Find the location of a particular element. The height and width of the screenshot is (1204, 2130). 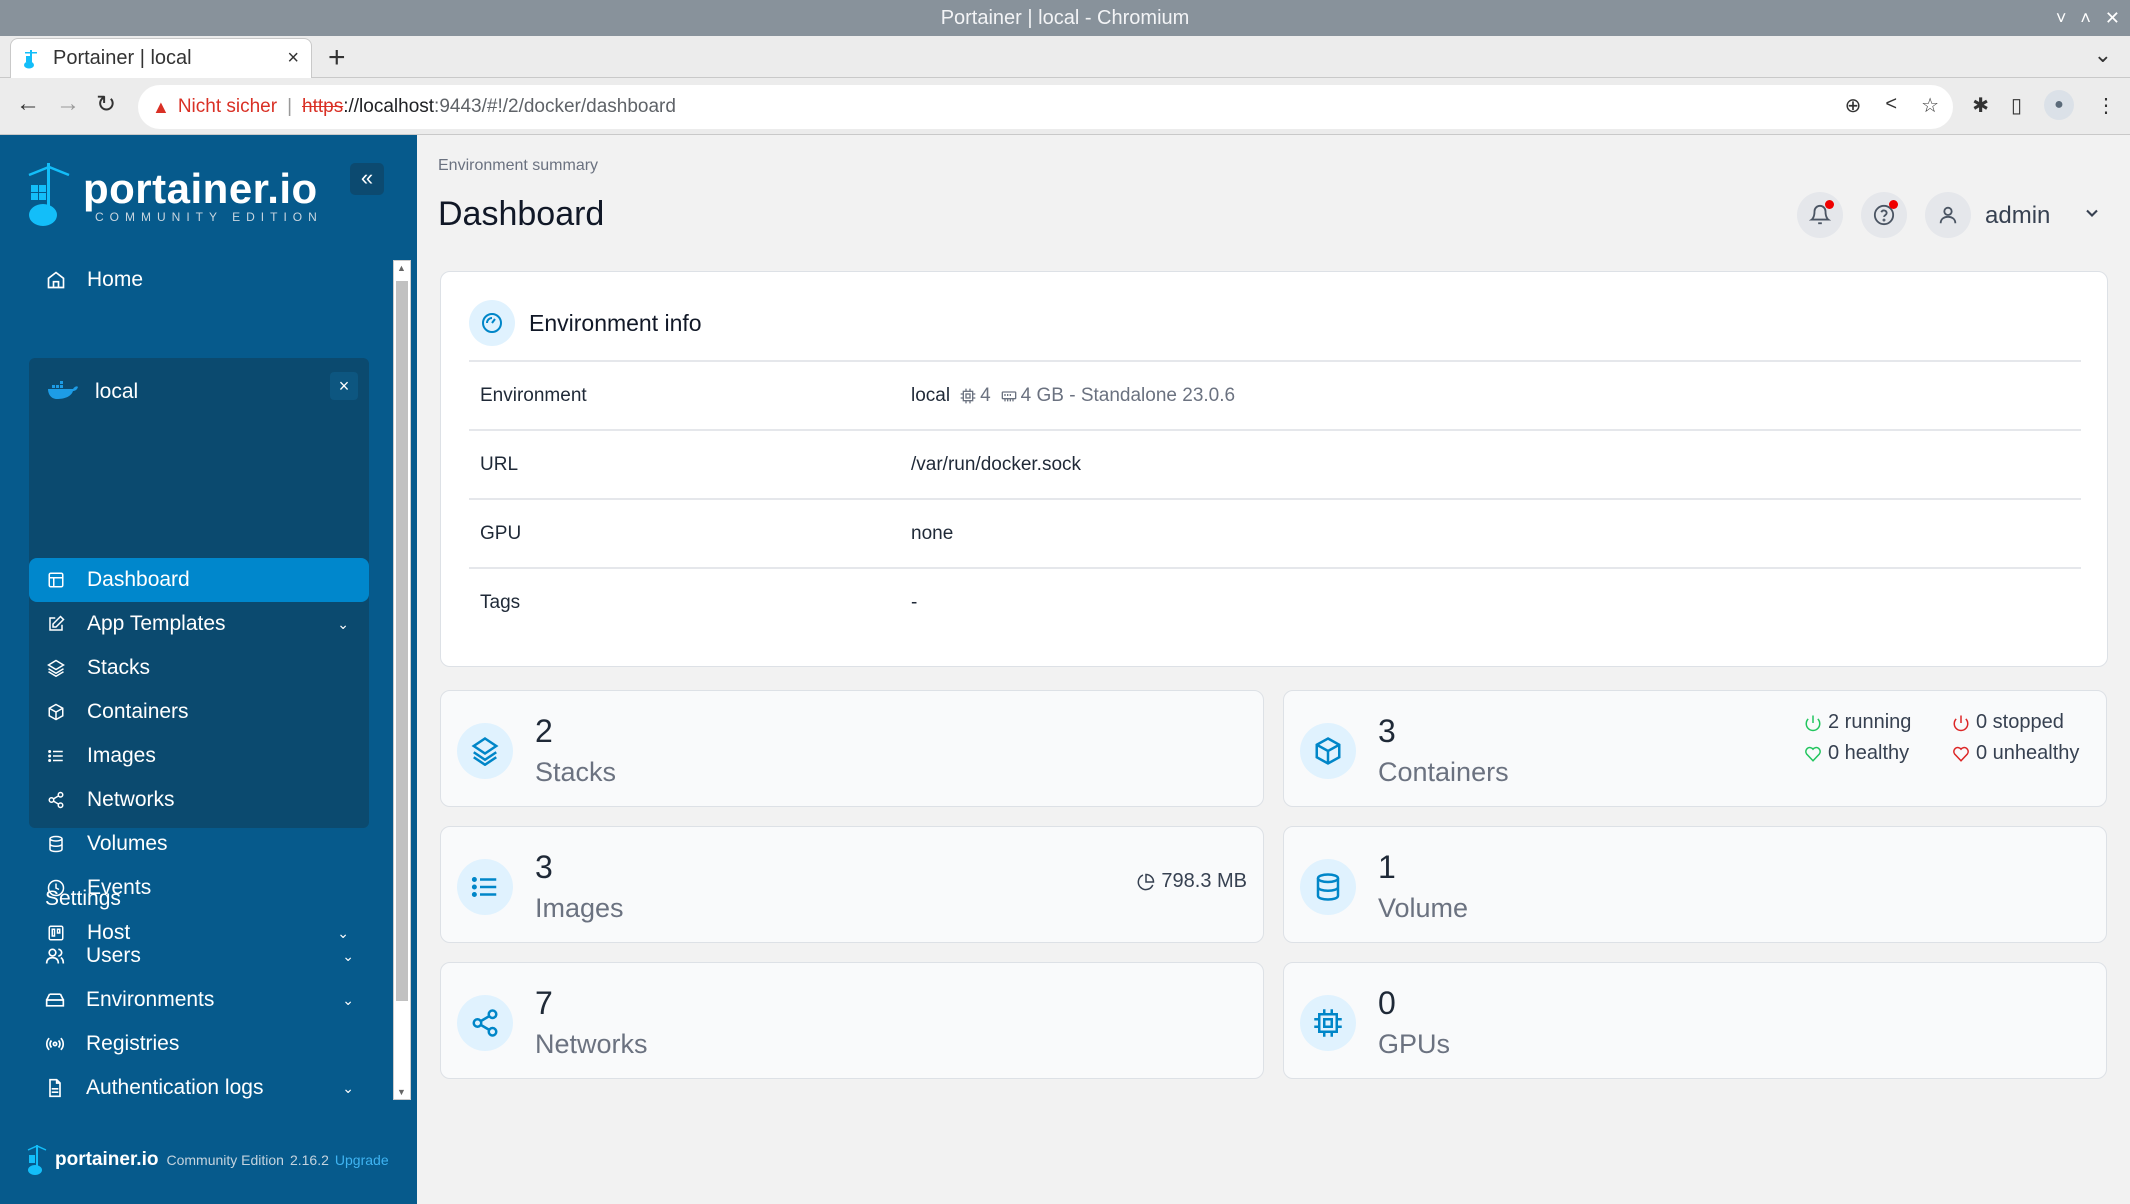

environment-header: local is located at coordinates (92, 392).